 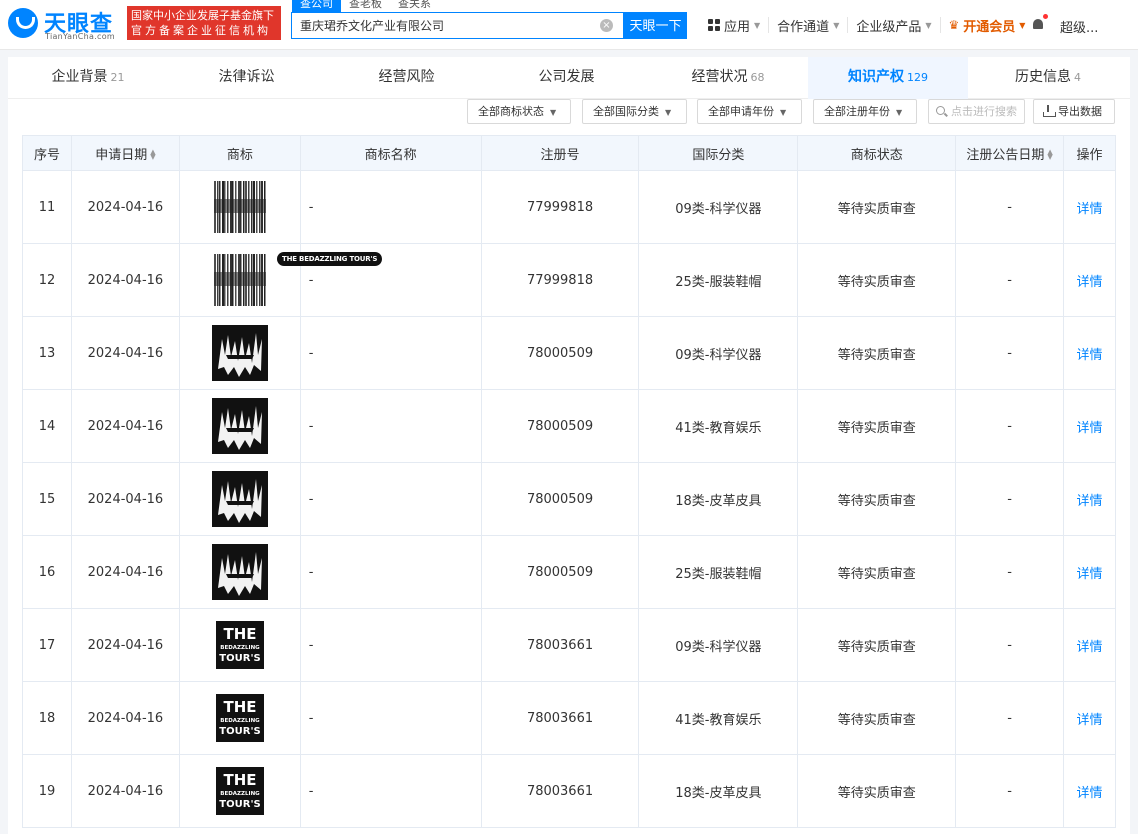 I want to click on tab-operations: 经营状况 68, so click(x=728, y=78).